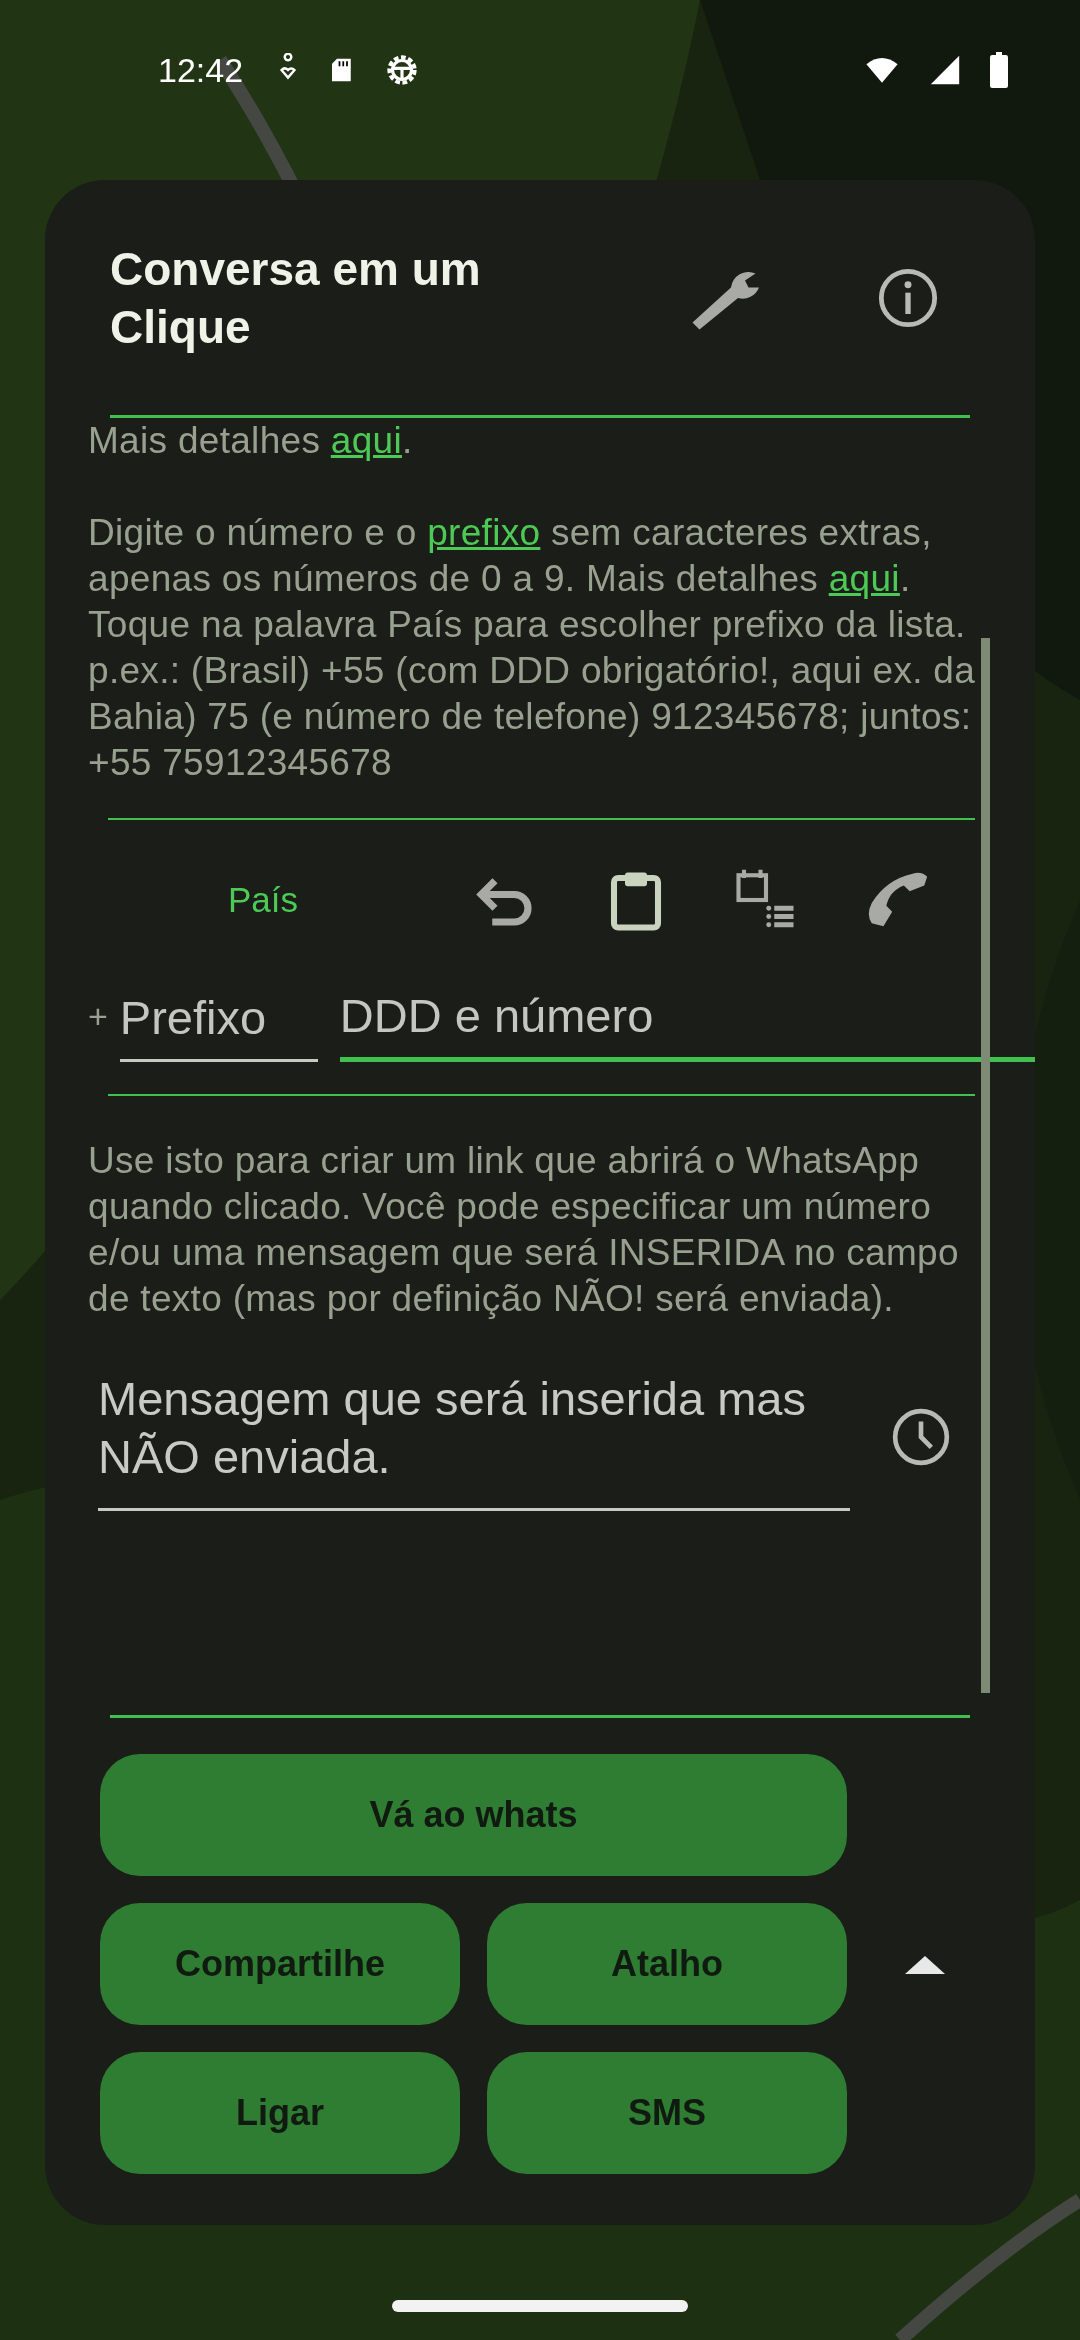 This screenshot has height=2340, width=1080. What do you see at coordinates (532, 648) in the screenshot?
I see `instructions-text: Digite o número e o prefixo sem caracteres extras, apenas os números de 0 a 9. Mais detalhes aqui. Toque na palavra País para escolher prefixo da lista. p.ex.: (Brasil) +55 (com DDD obrigatório!, aqui ex. da Bahia) 75 (e número de telefone) 912345678; juntos: +55 75912345678` at bounding box center [532, 648].